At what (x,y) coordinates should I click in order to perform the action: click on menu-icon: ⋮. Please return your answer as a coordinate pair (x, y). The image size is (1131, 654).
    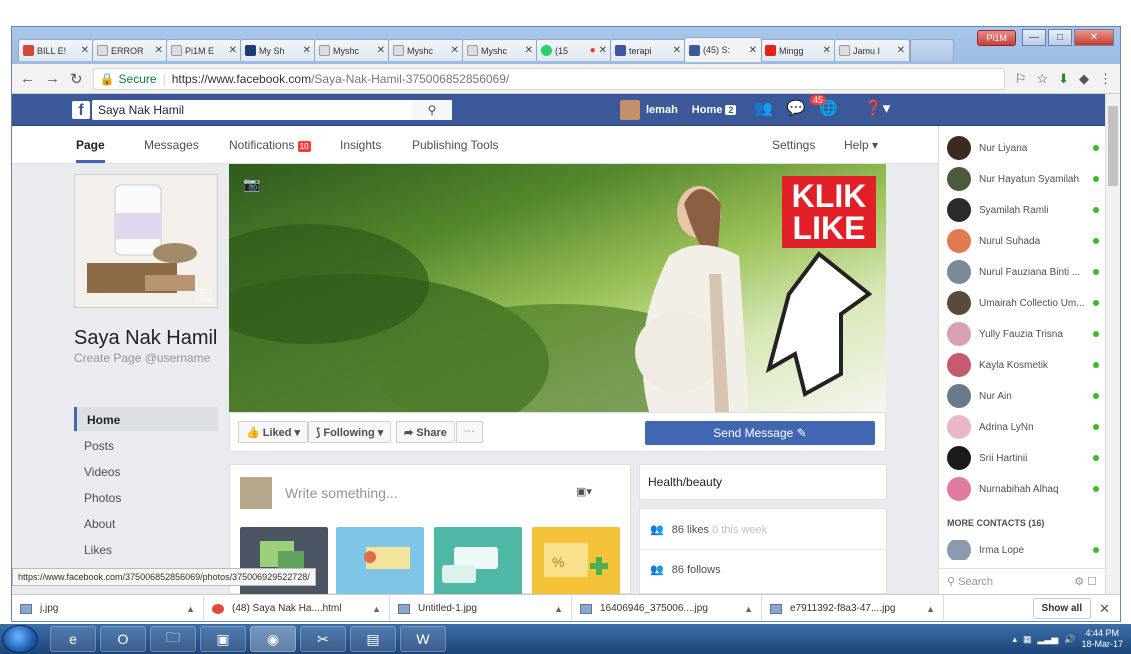
    Looking at the image, I should click on (1105, 79).